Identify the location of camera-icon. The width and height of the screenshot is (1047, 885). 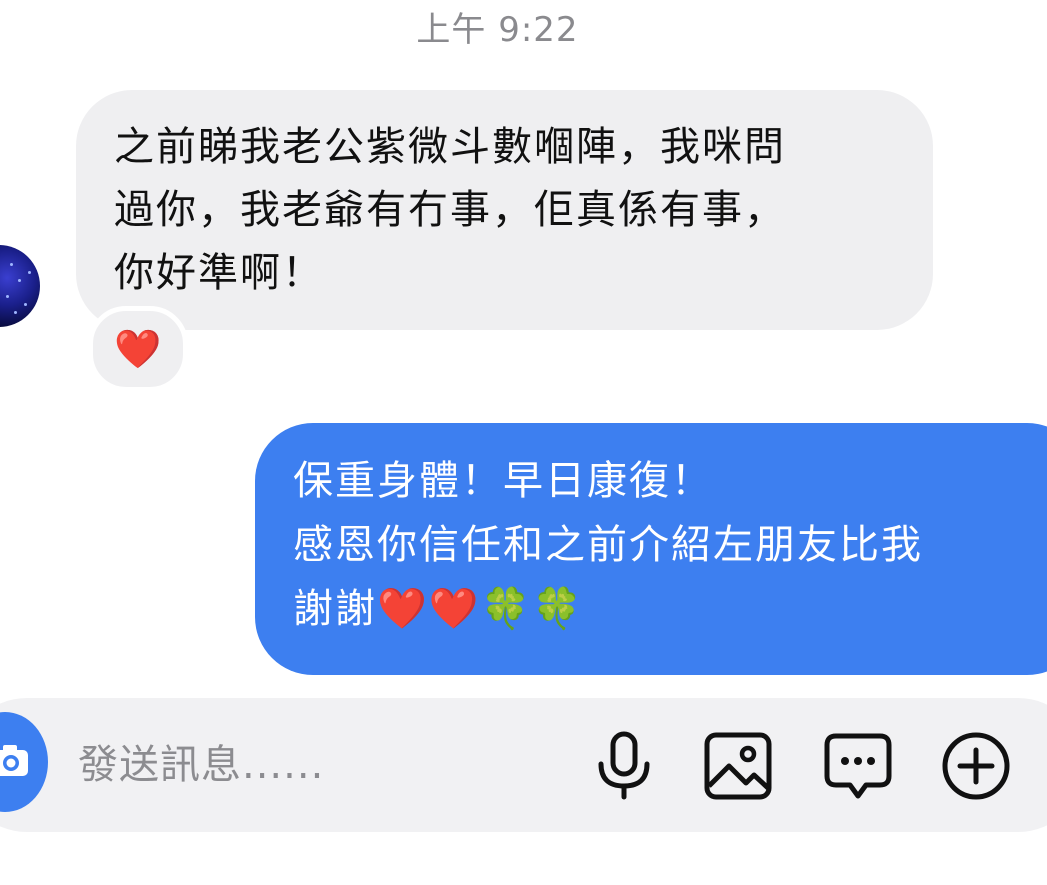
(14, 760).